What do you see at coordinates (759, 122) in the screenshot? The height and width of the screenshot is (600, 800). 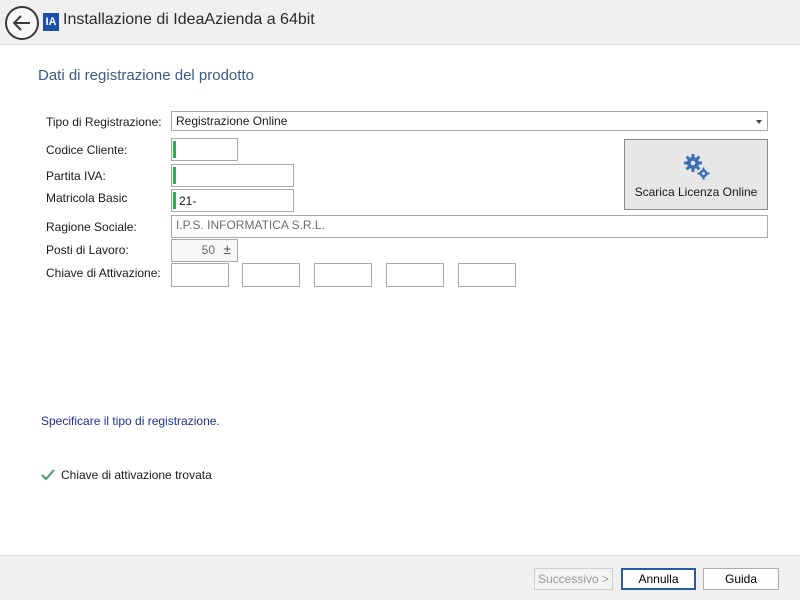 I see `chevron-down-icon` at bounding box center [759, 122].